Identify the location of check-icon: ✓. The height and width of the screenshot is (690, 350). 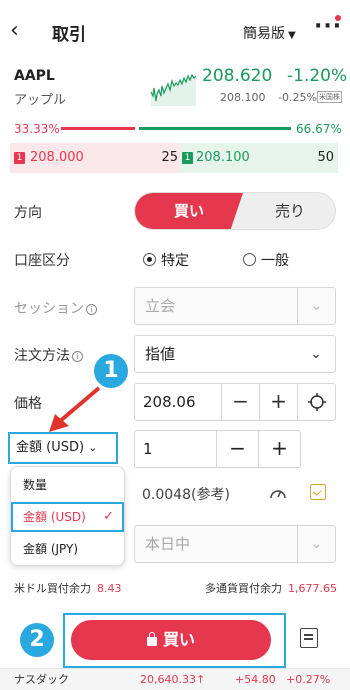
(108, 516).